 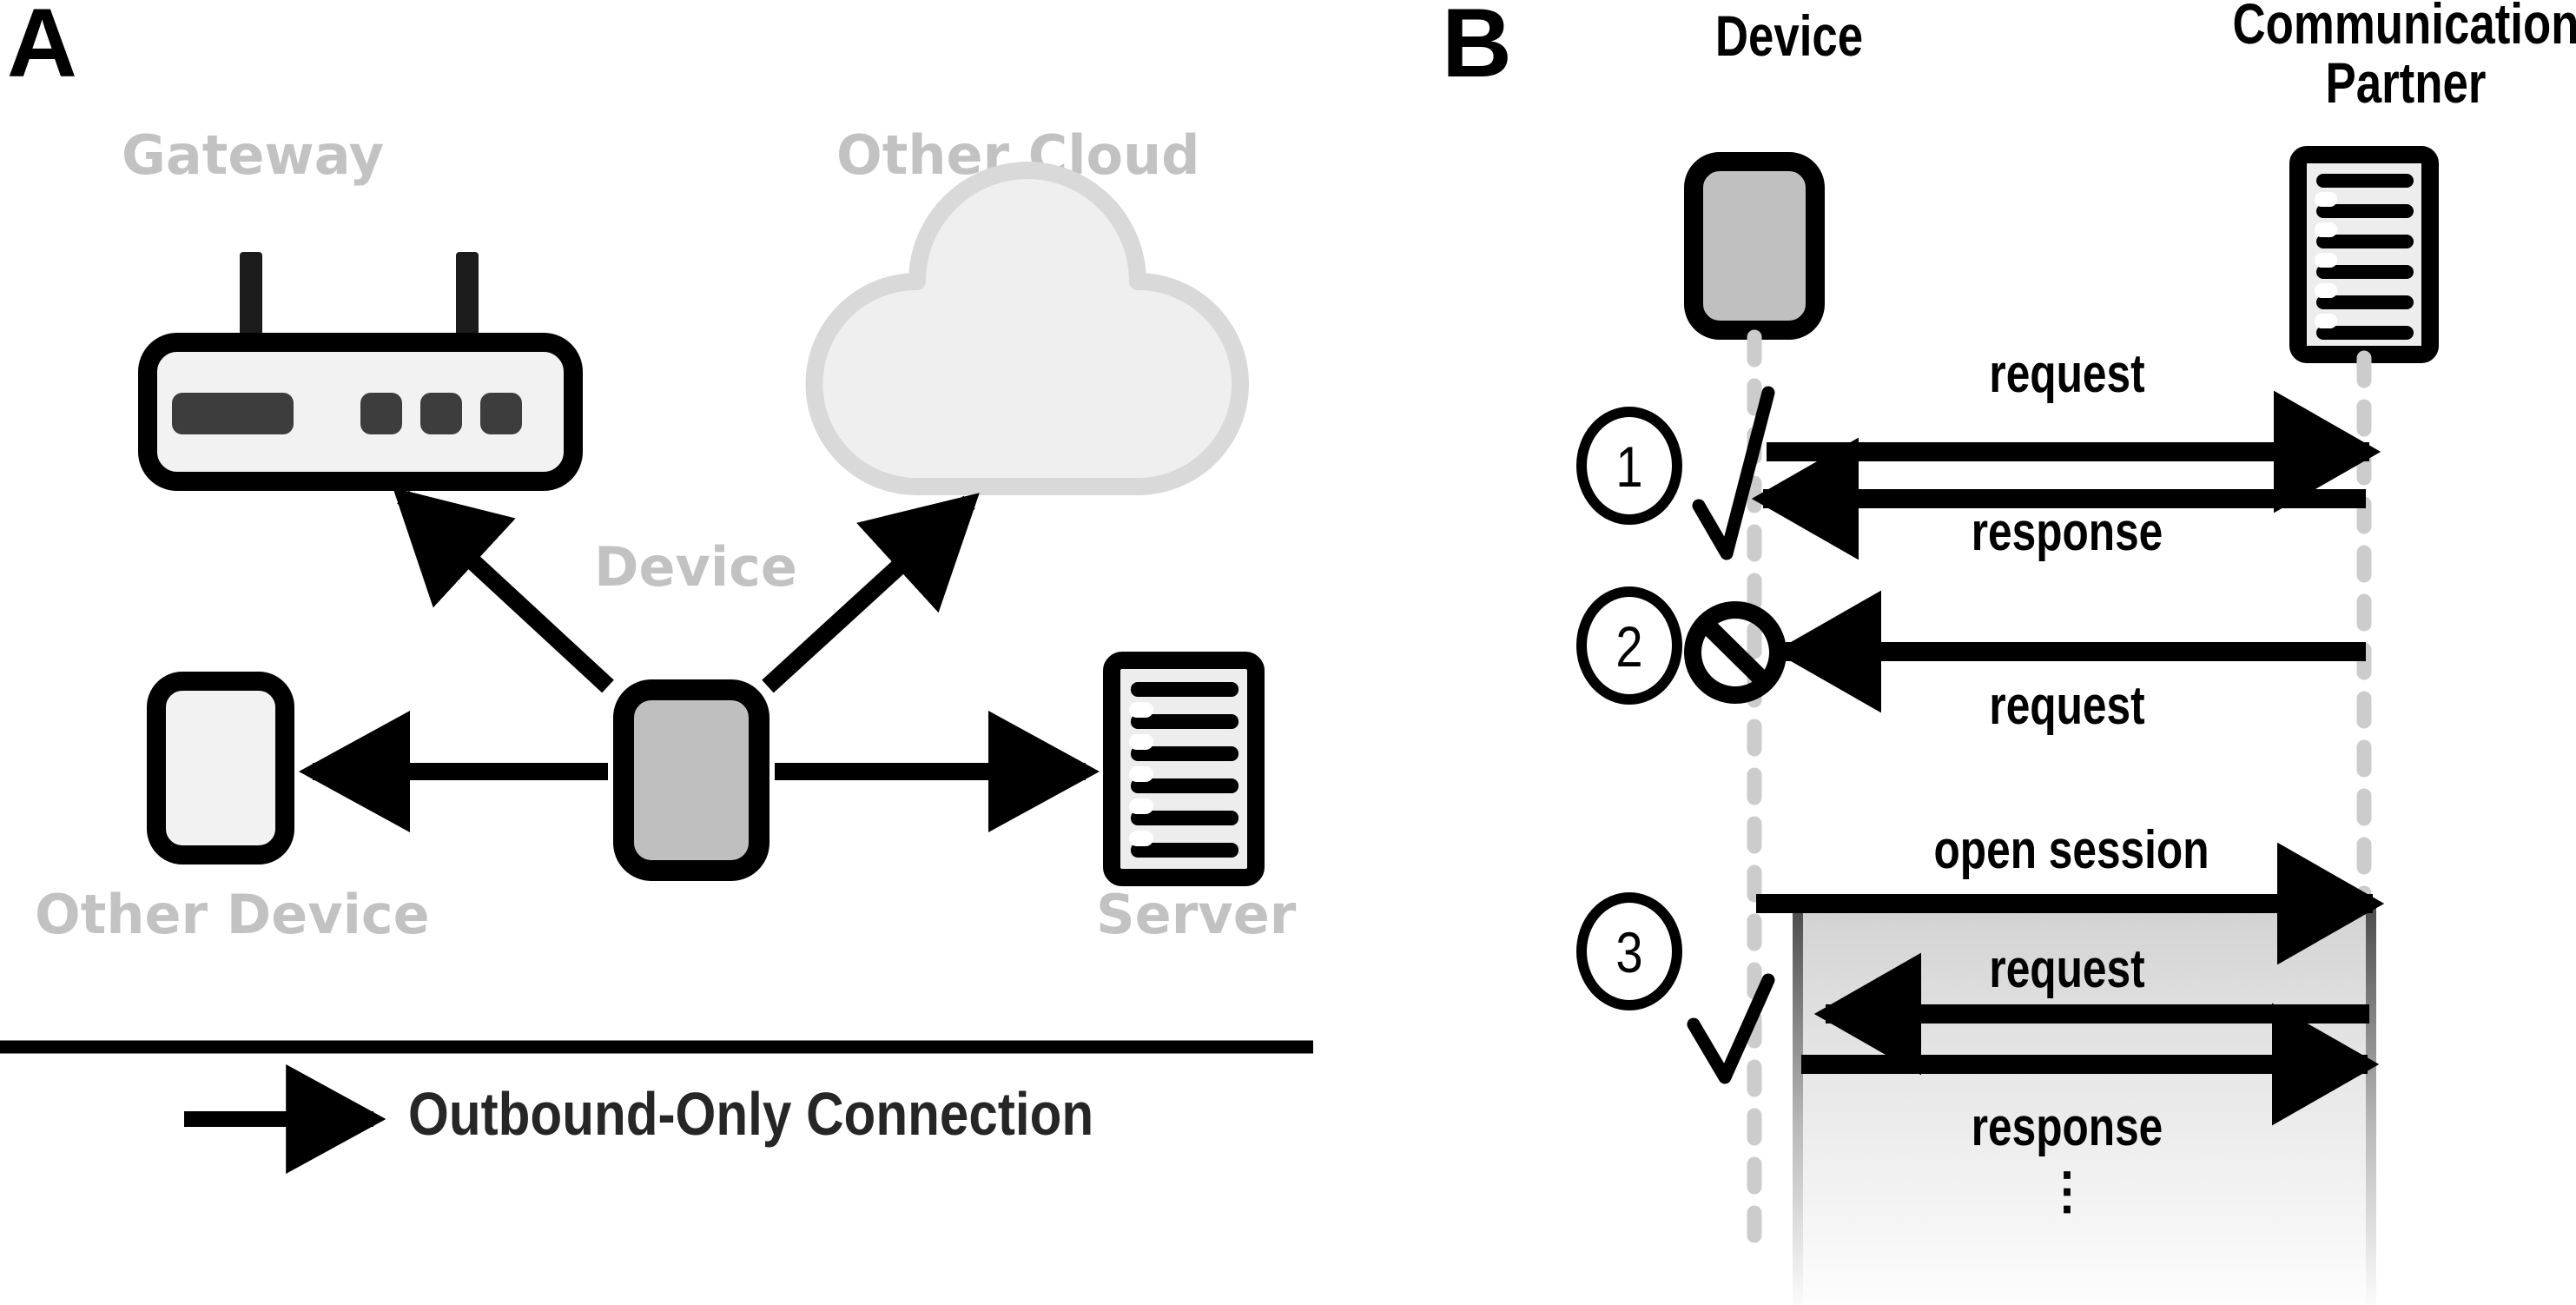 What do you see at coordinates (751, 1114) in the screenshot?
I see `legend-label: Outbound-Only Connection` at bounding box center [751, 1114].